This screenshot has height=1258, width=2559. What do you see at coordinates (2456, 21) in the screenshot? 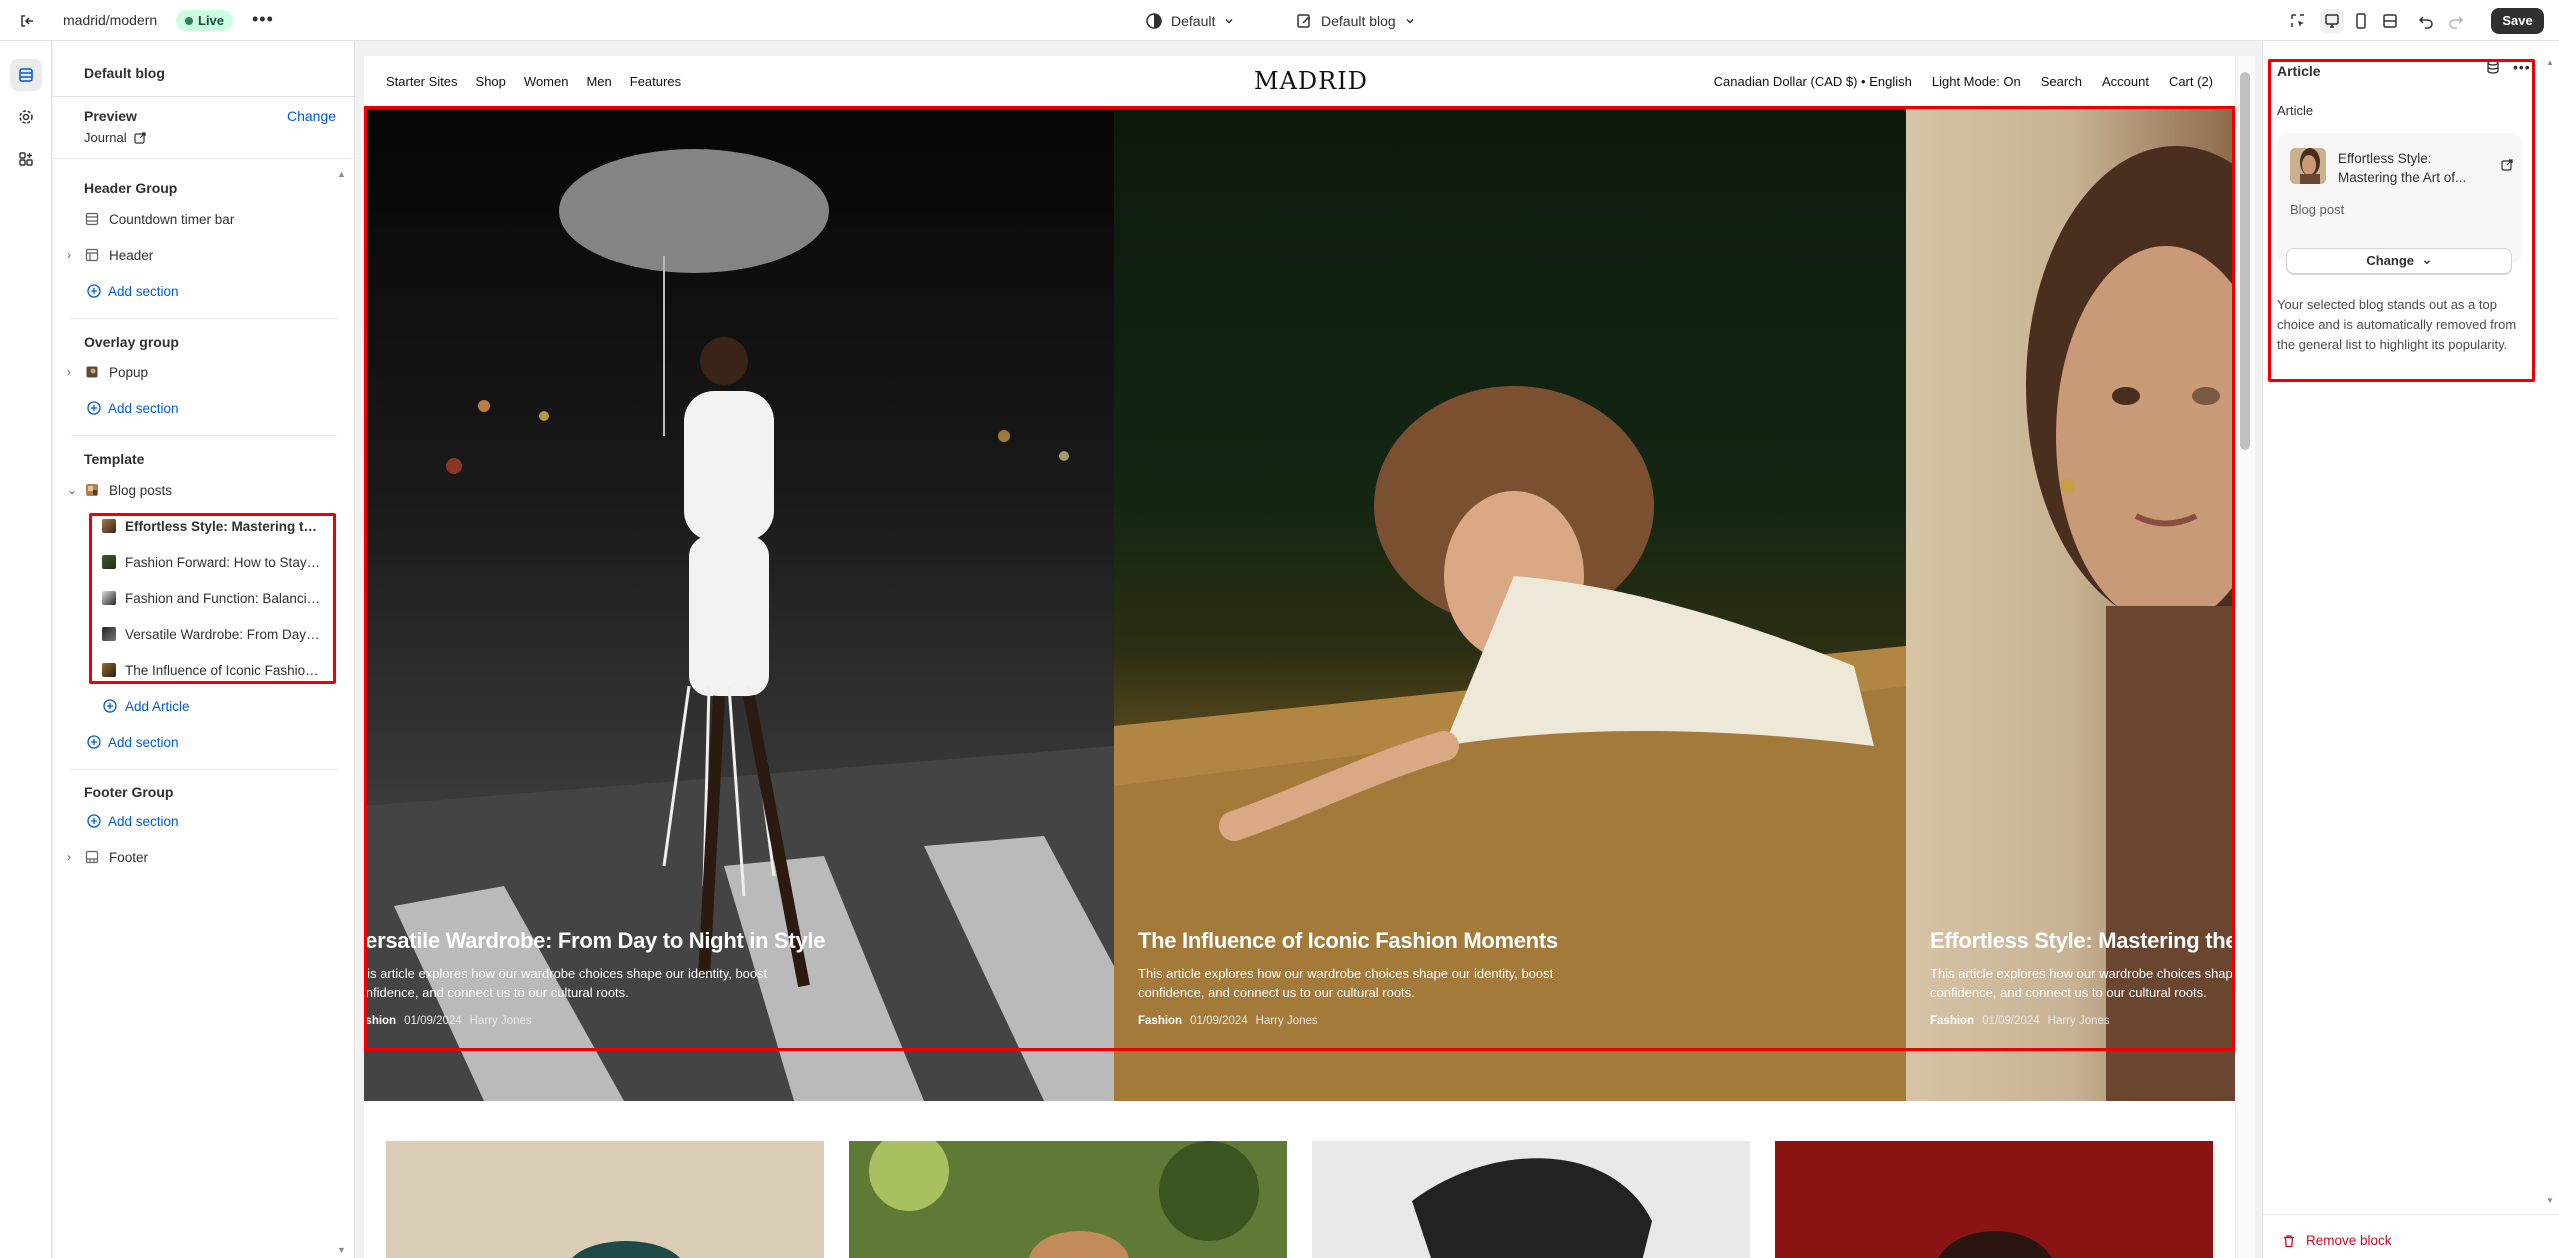
I see `redo-icon` at bounding box center [2456, 21].